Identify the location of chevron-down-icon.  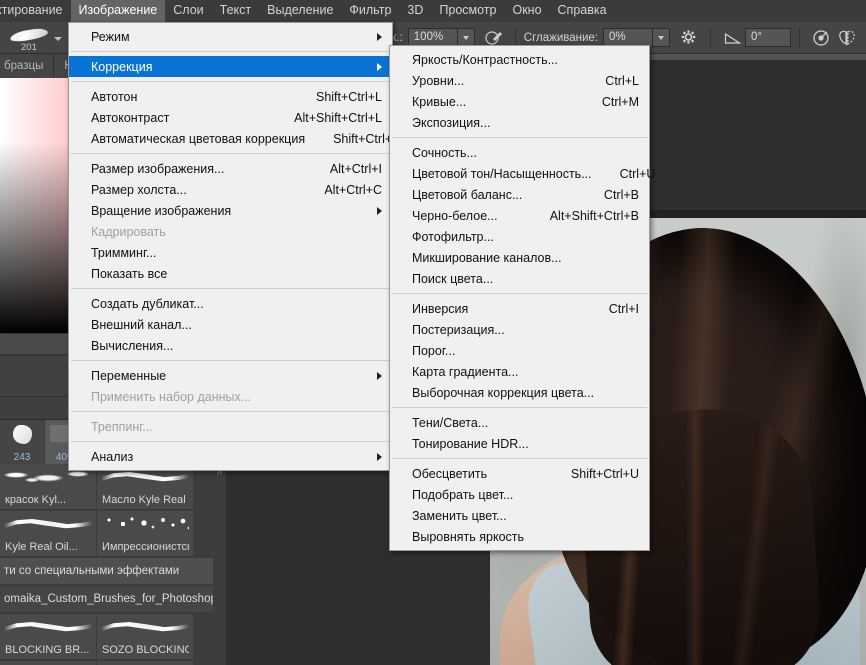
(58, 38).